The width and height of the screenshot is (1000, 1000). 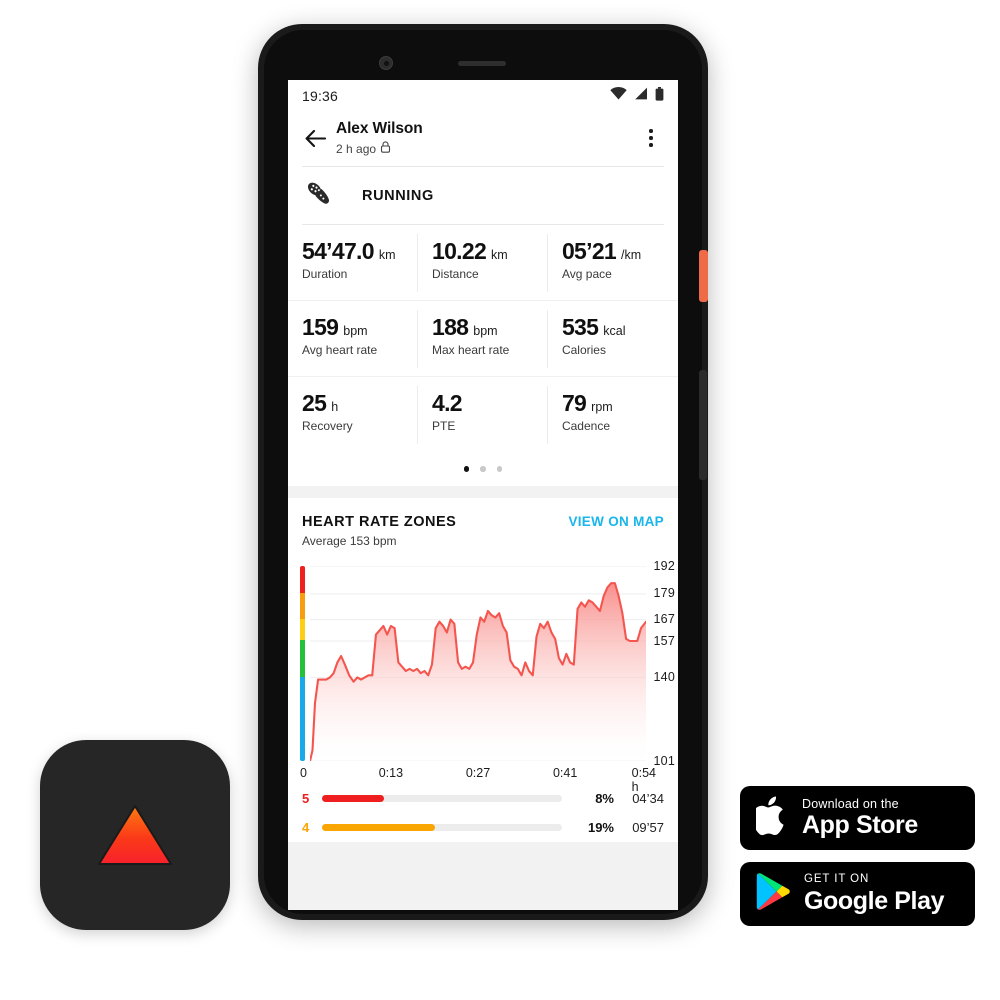 What do you see at coordinates (612, 339) in the screenshot?
I see `stat-cell: 535 kcal Calories` at bounding box center [612, 339].